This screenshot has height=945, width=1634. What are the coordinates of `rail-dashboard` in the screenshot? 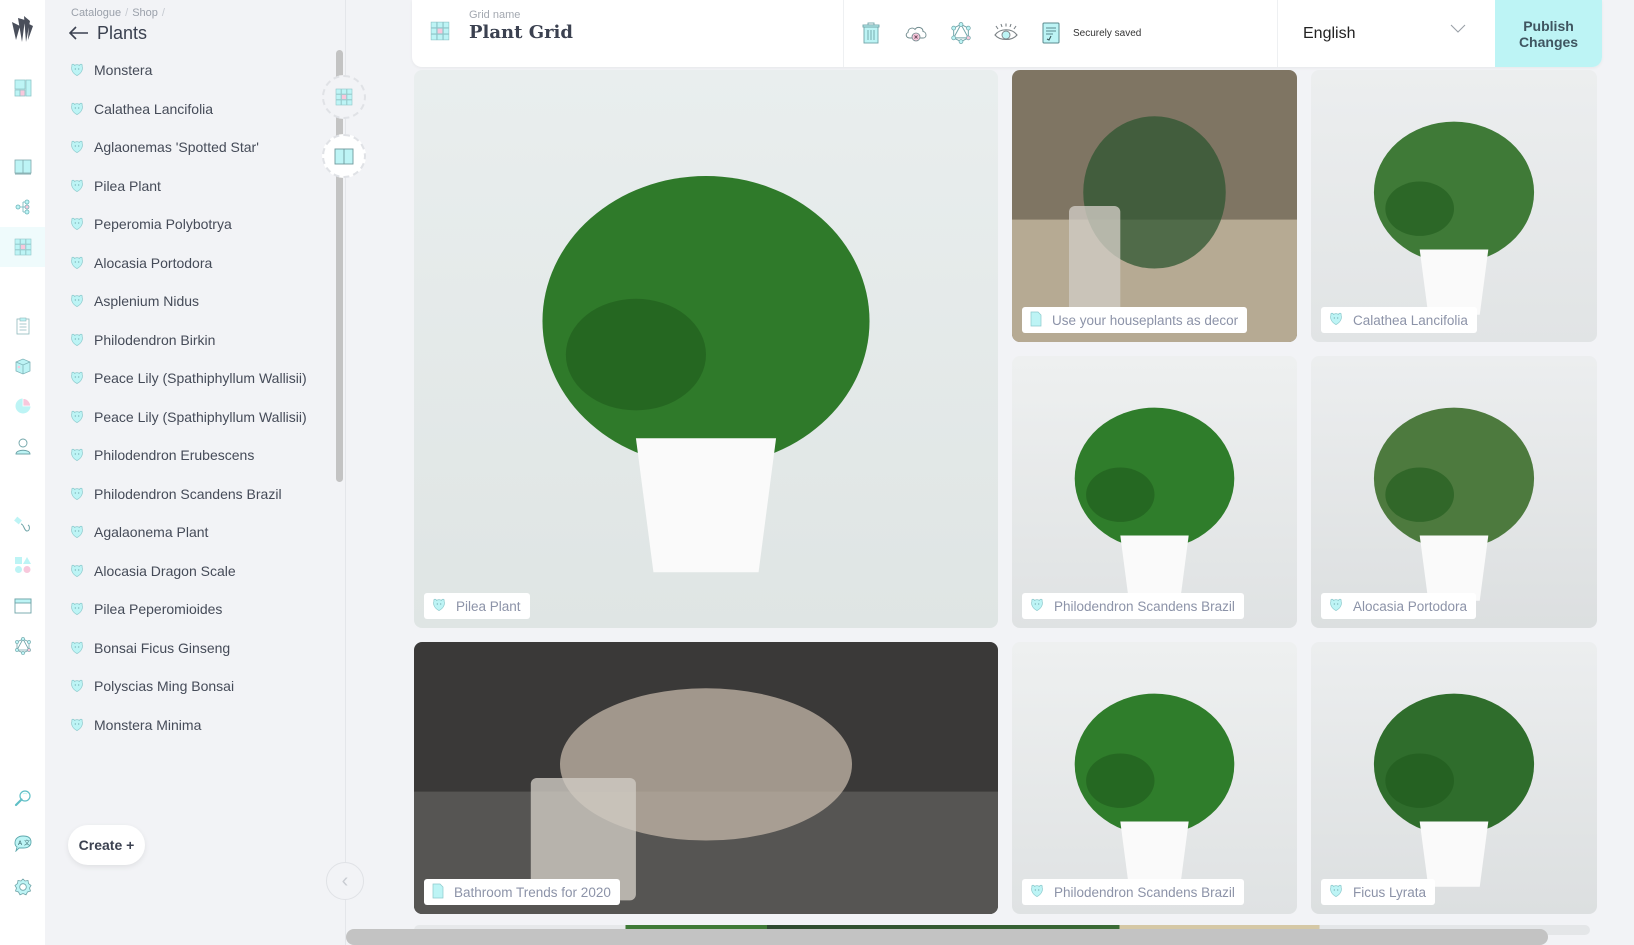 It's located at (22, 88).